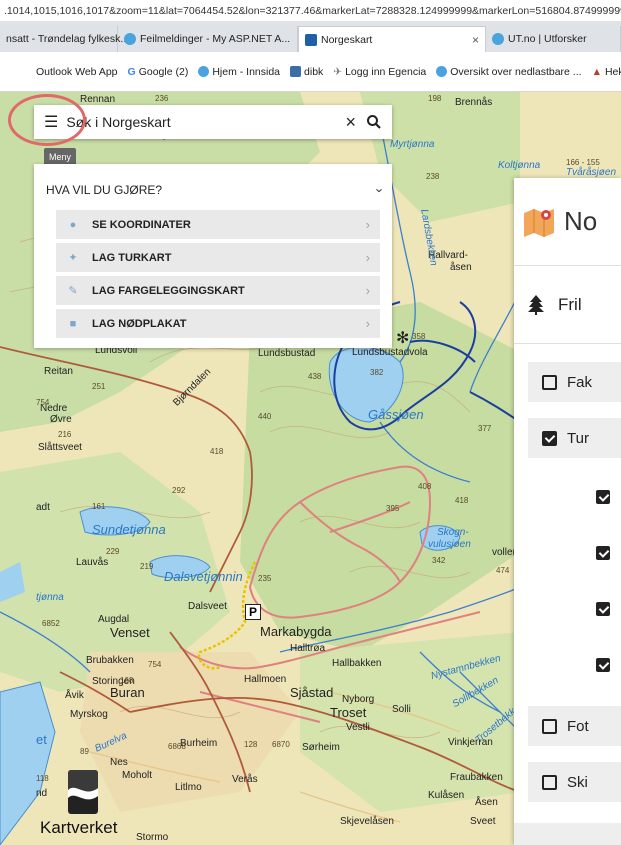 This screenshot has height=845, width=621. What do you see at coordinates (83, 792) in the screenshot?
I see `kartverket-mark-icon` at bounding box center [83, 792].